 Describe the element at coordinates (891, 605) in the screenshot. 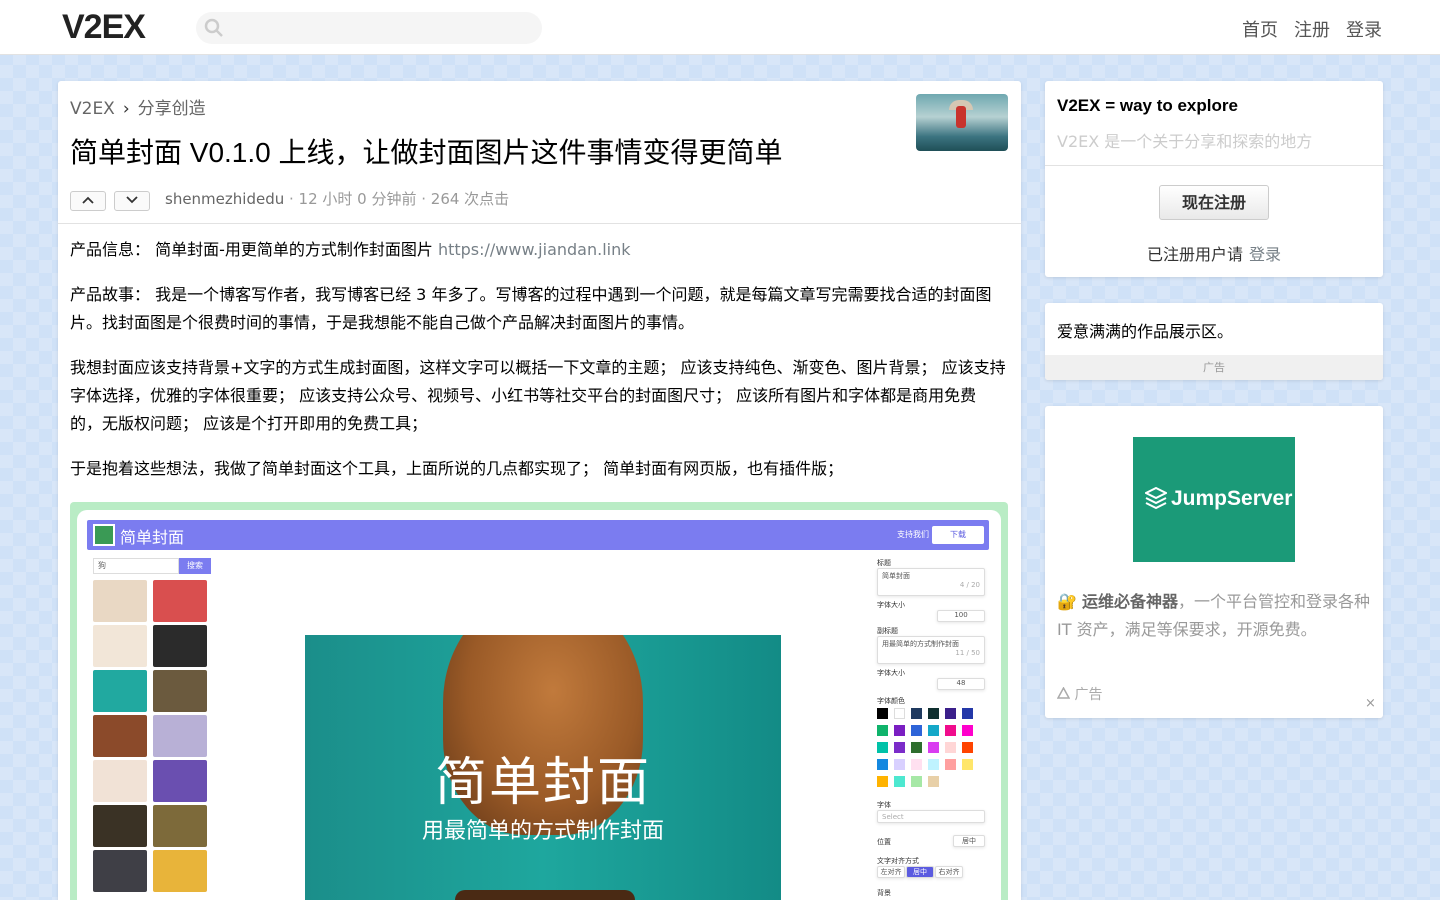

I see `font-size-label: 字体大小` at that location.